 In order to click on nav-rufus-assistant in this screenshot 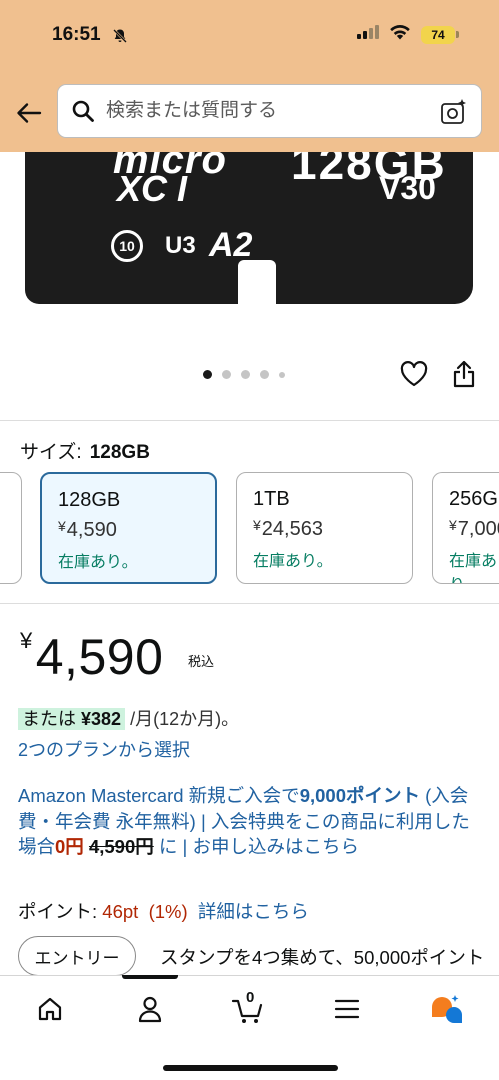, I will do `click(446, 1009)`.